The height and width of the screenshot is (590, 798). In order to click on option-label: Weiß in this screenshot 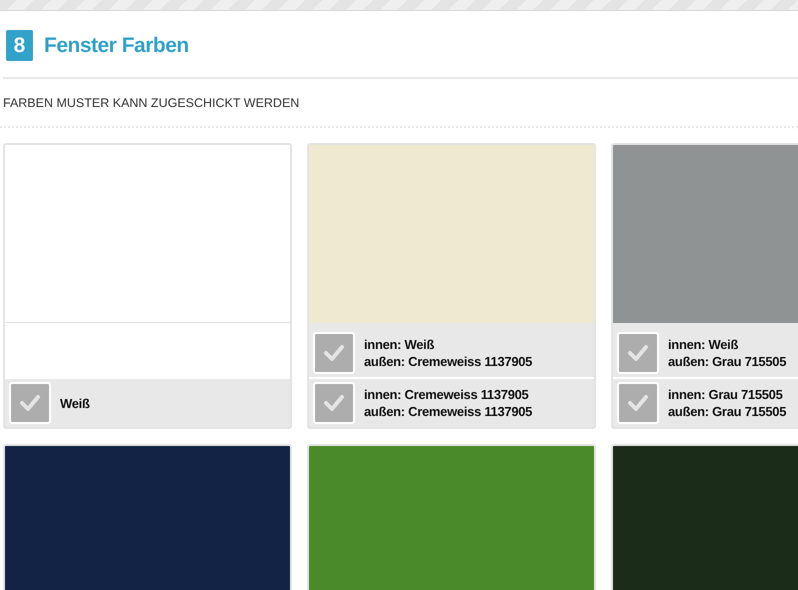, I will do `click(75, 403)`.